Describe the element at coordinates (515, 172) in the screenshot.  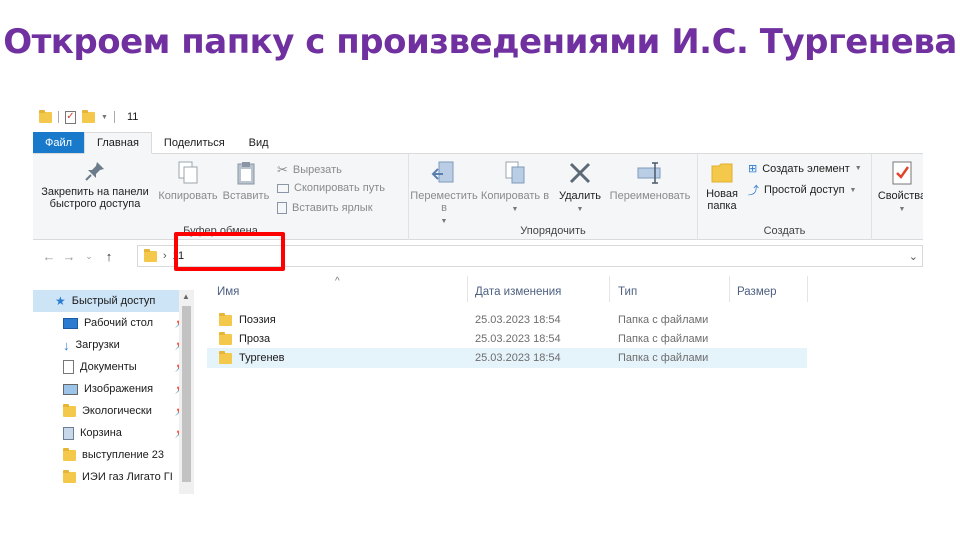
I see `copy-to-icon` at that location.